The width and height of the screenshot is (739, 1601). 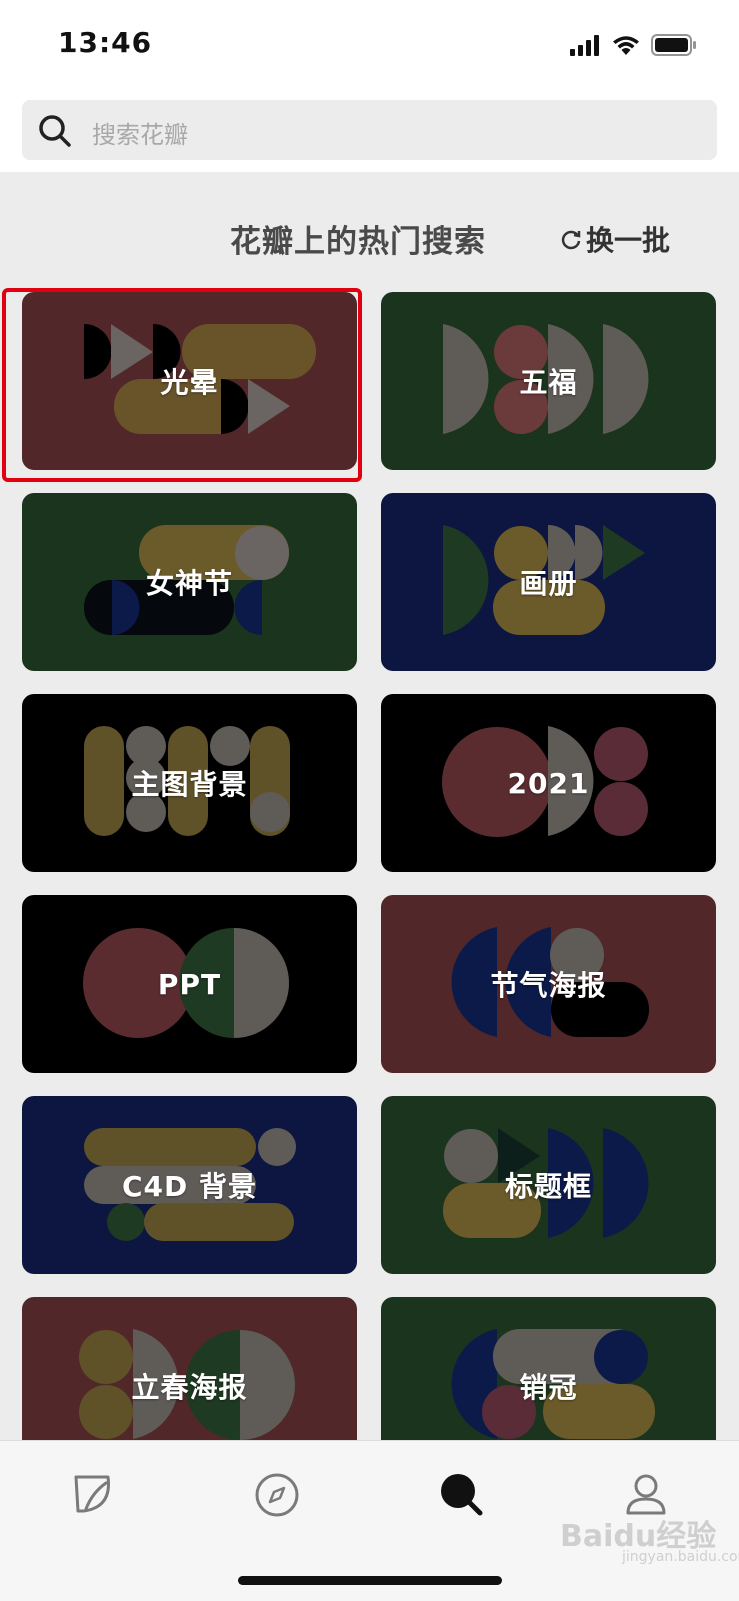 I want to click on compass-icon, so click(x=277, y=1495).